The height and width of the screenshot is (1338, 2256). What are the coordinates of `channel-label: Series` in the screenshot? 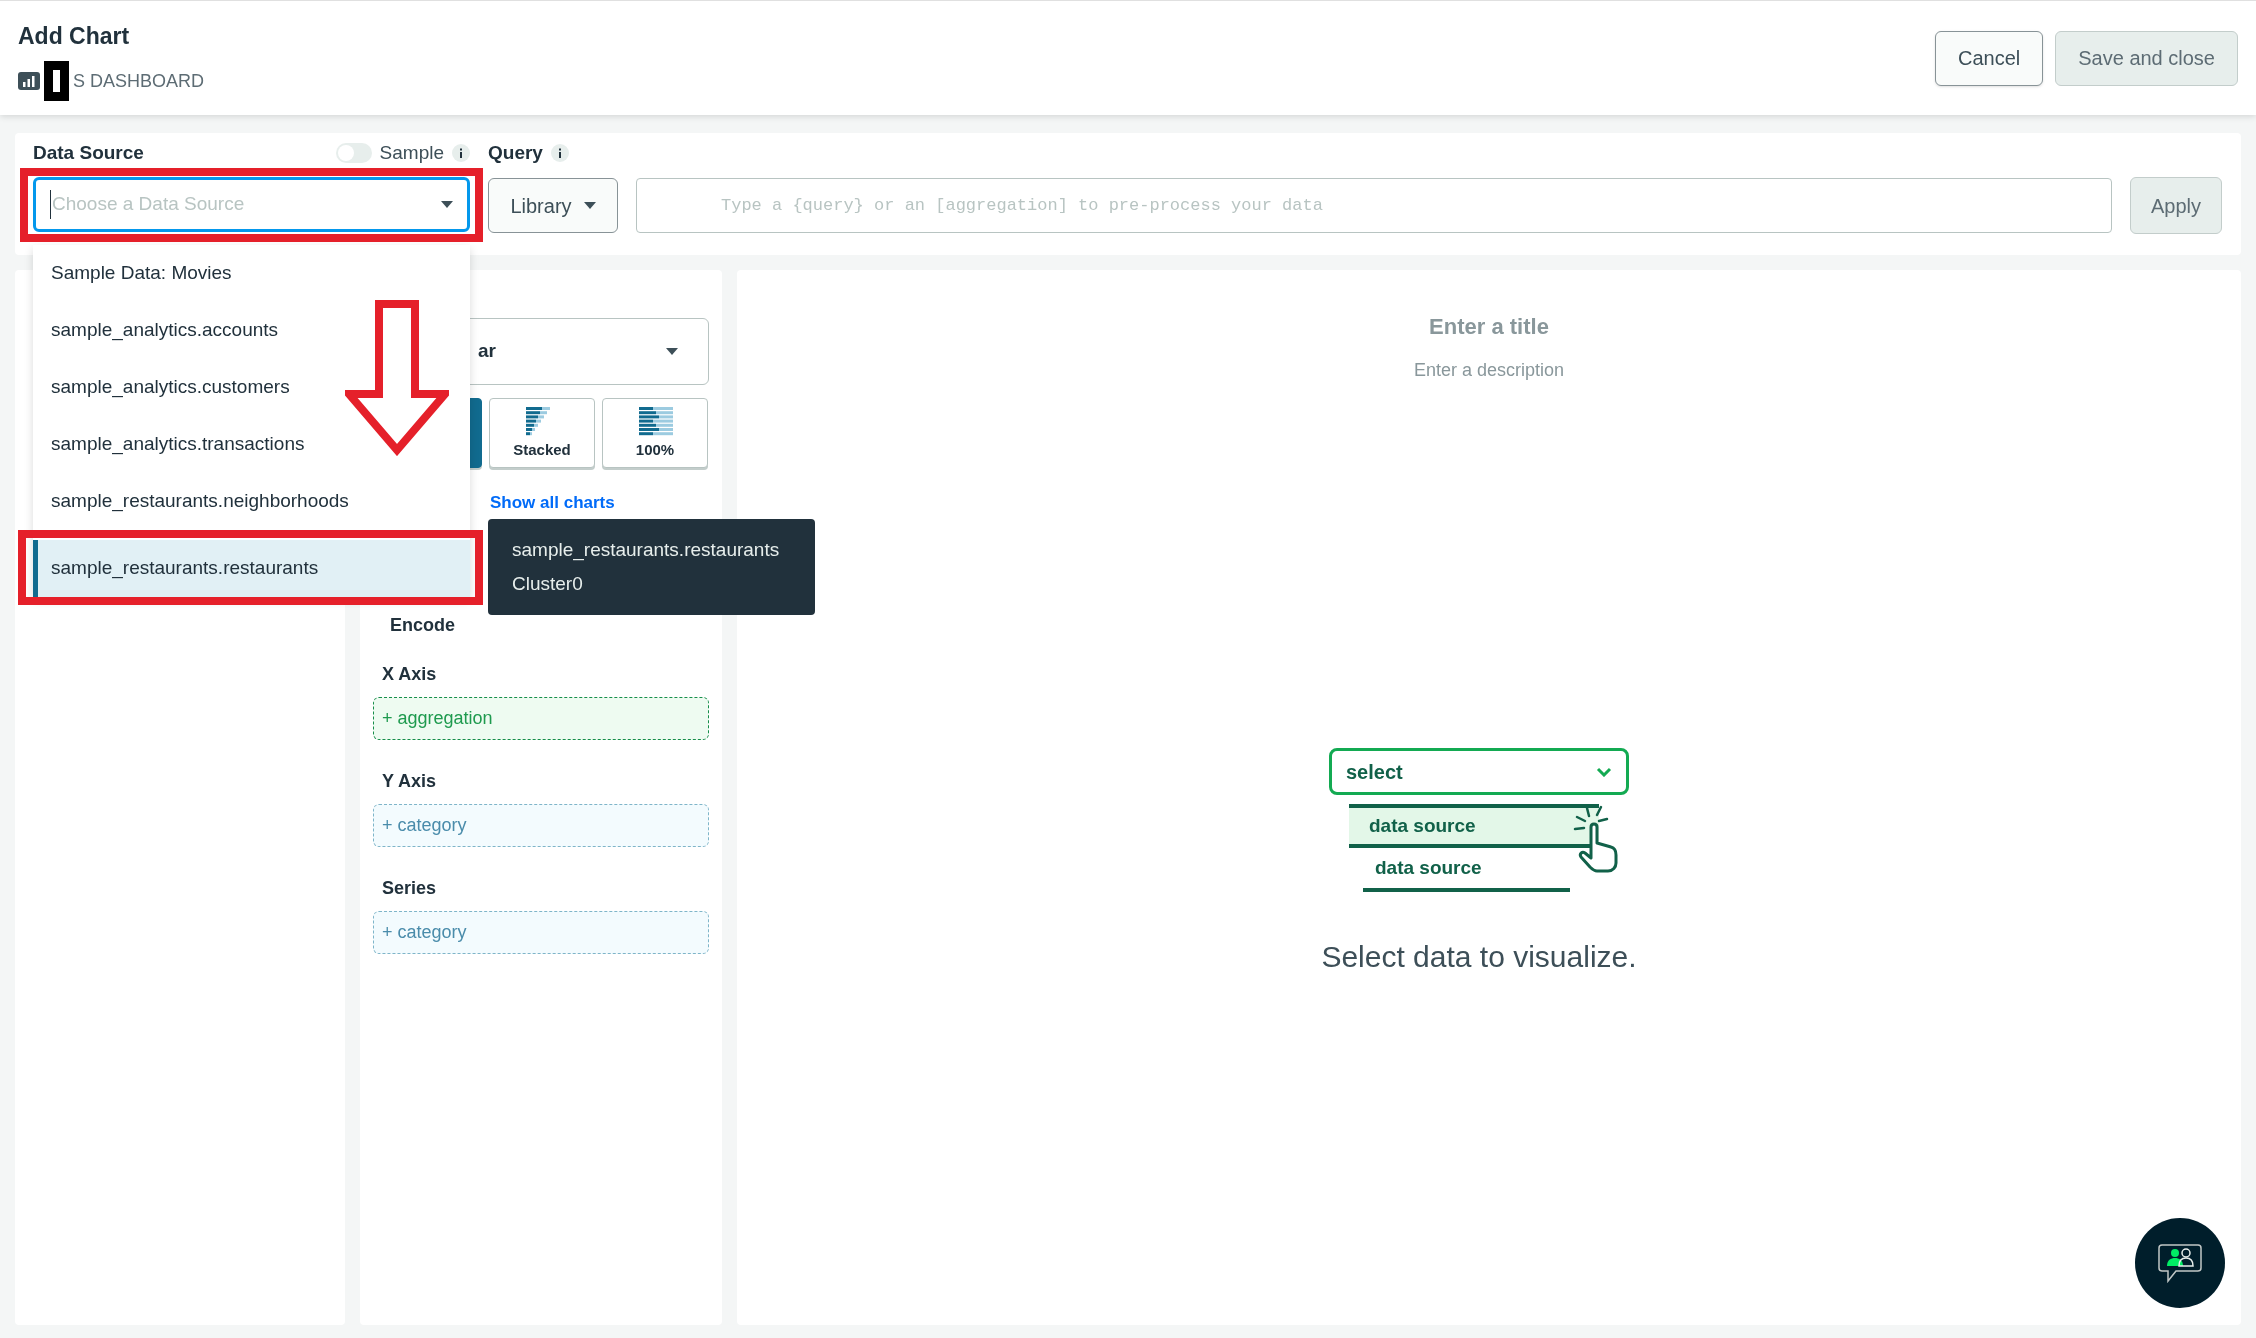 It's located at (409, 888).